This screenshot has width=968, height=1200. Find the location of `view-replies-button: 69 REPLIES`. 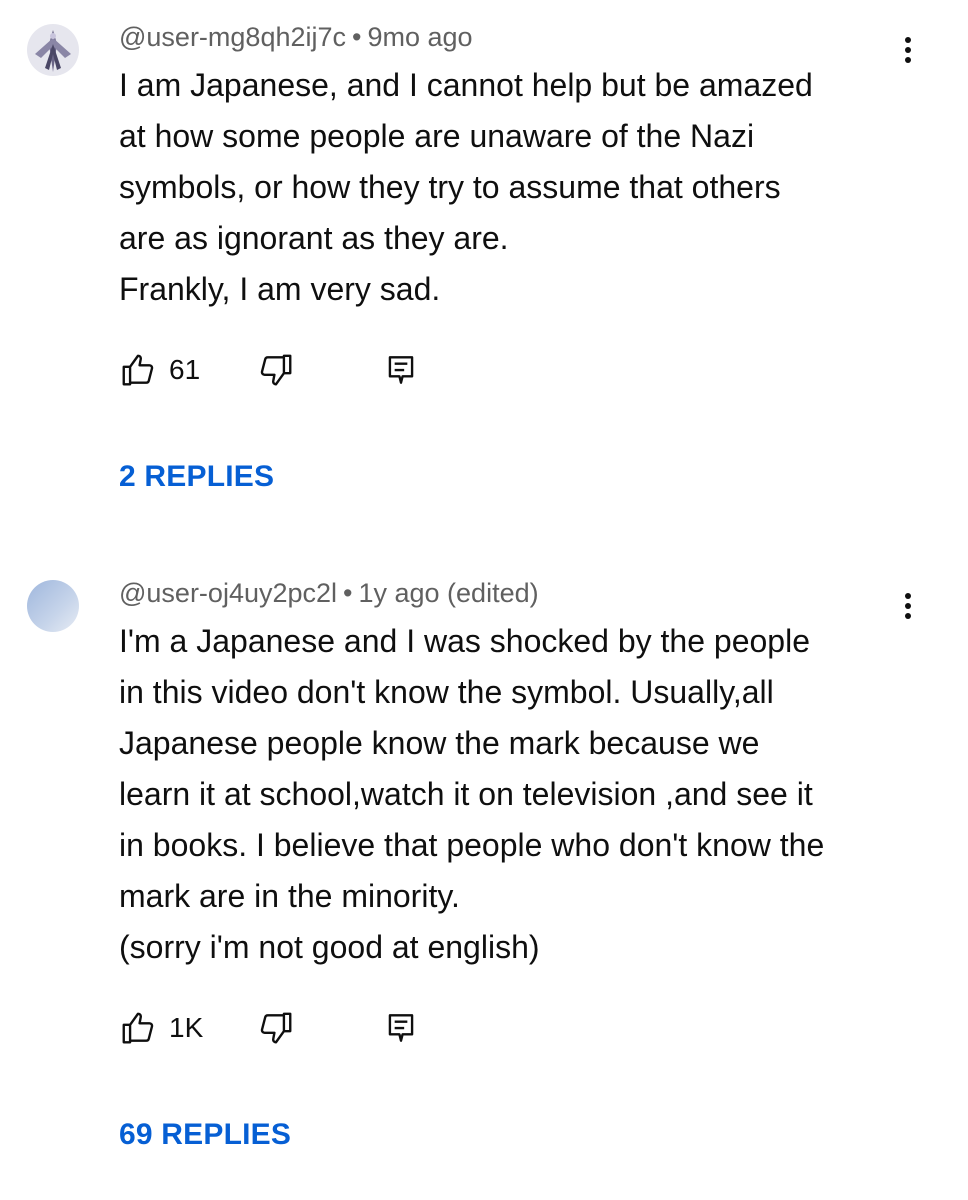

view-replies-button: 69 REPLIES is located at coordinates (205, 1135).